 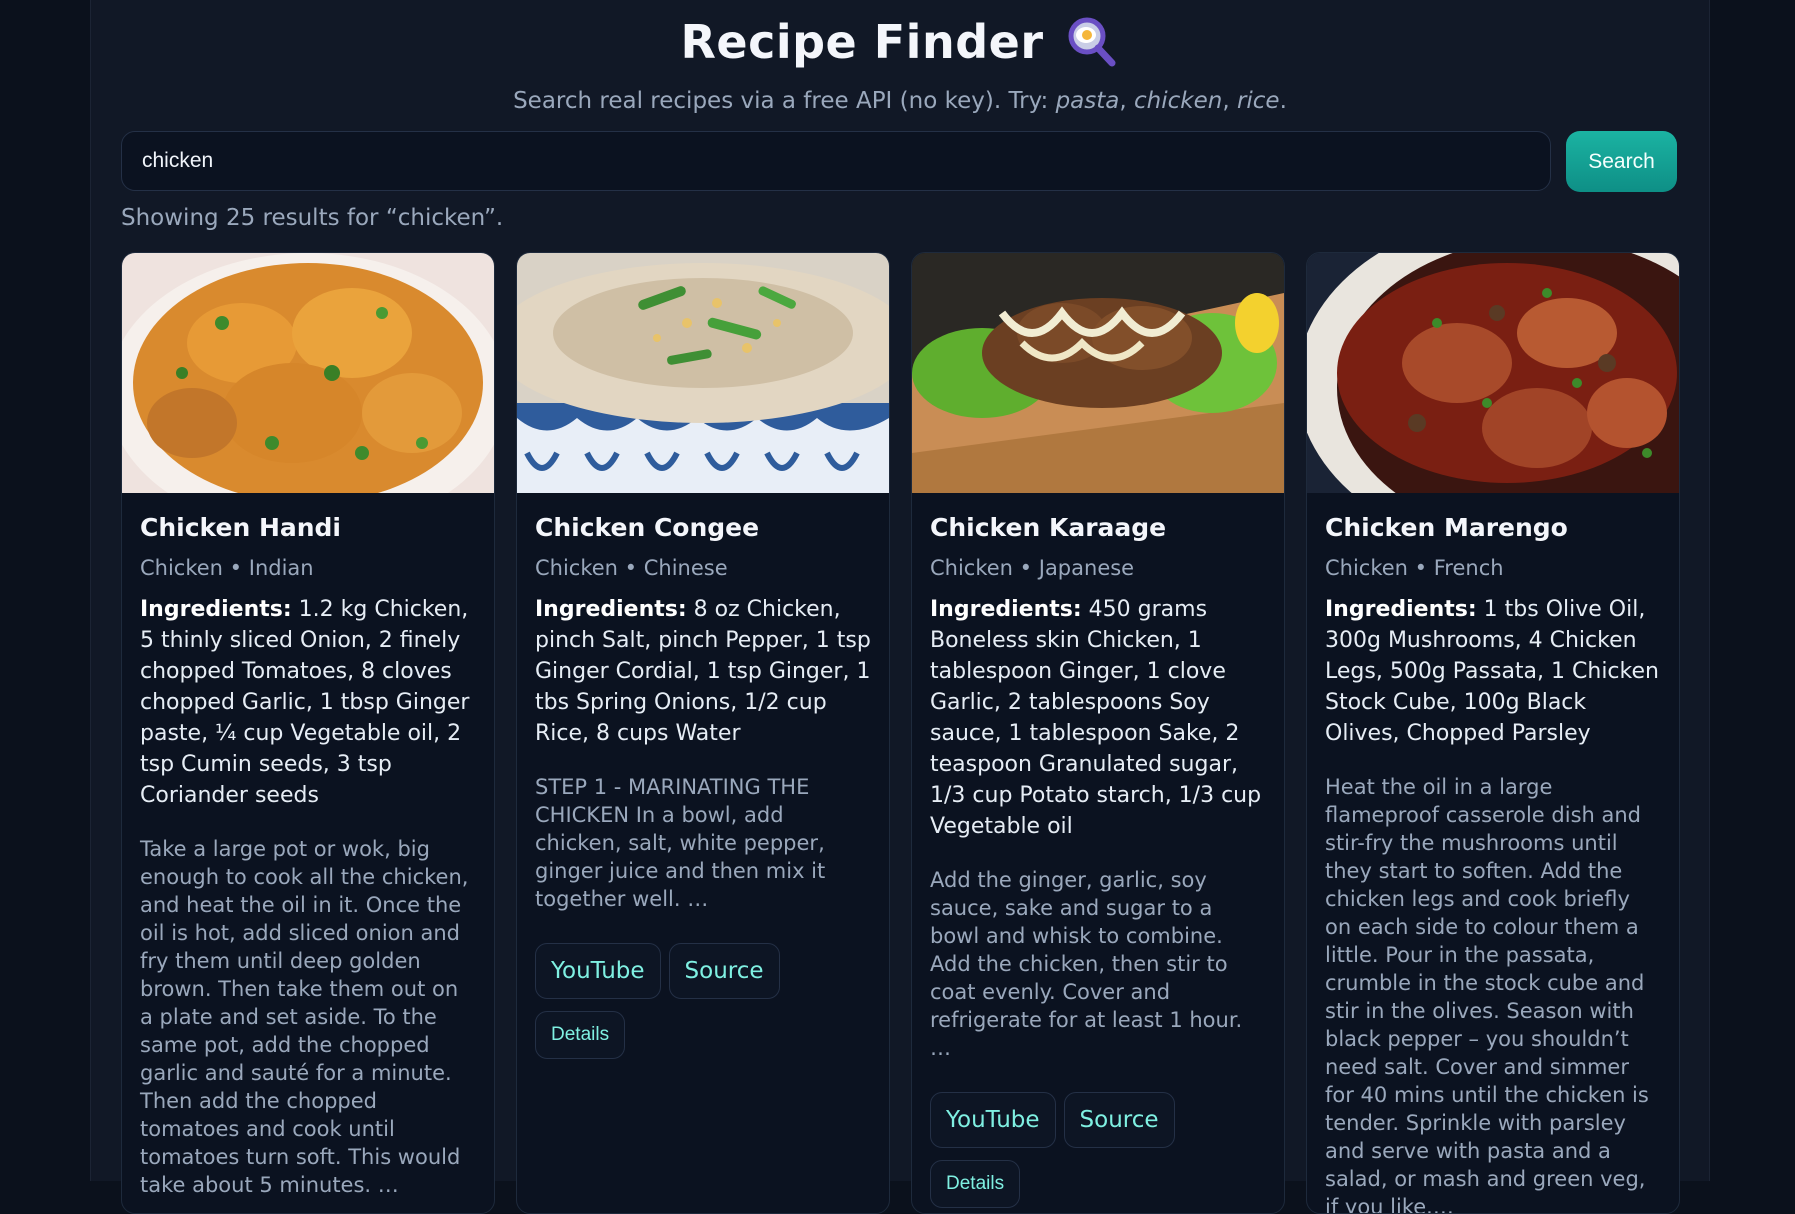 I want to click on recipe-area: Indian, so click(x=281, y=568).